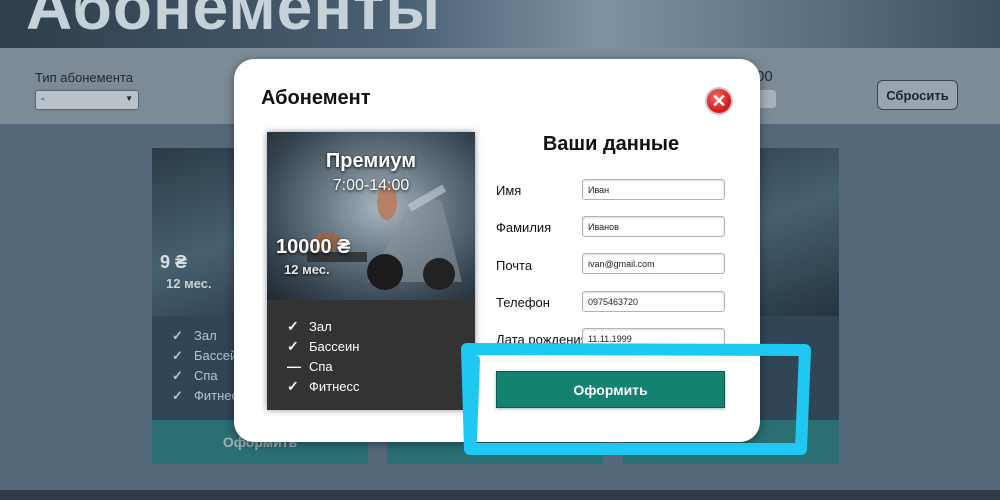 The image size is (1000, 500). I want to click on hero-banner: Абонементы, so click(500, 24).